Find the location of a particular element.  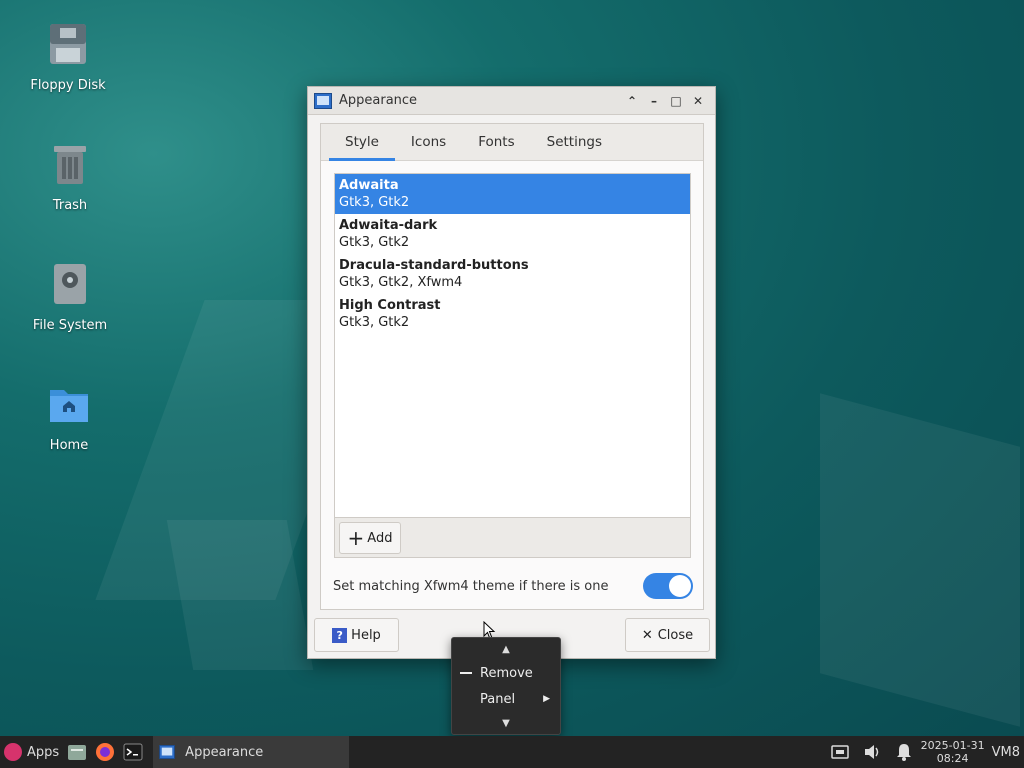

close-button: ✕ Close is located at coordinates (667, 635).